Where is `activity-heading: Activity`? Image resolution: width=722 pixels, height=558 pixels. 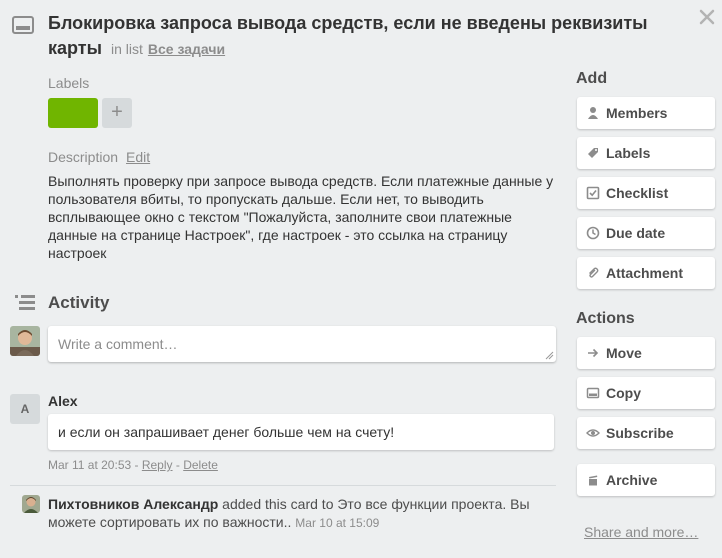
activity-heading: Activity is located at coordinates (79, 302).